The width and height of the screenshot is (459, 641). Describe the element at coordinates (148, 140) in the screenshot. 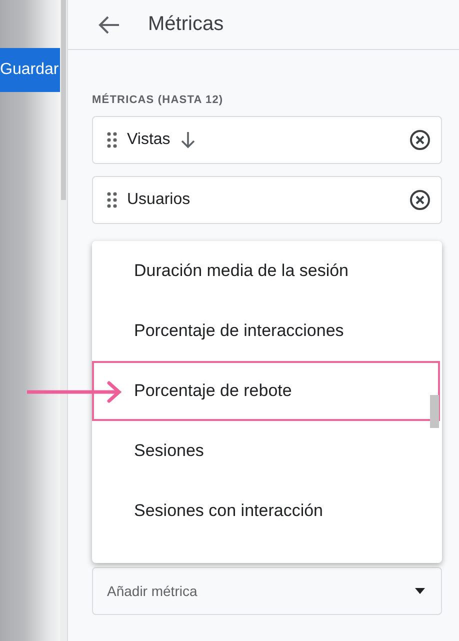

I see `metric-name: Vistas` at that location.